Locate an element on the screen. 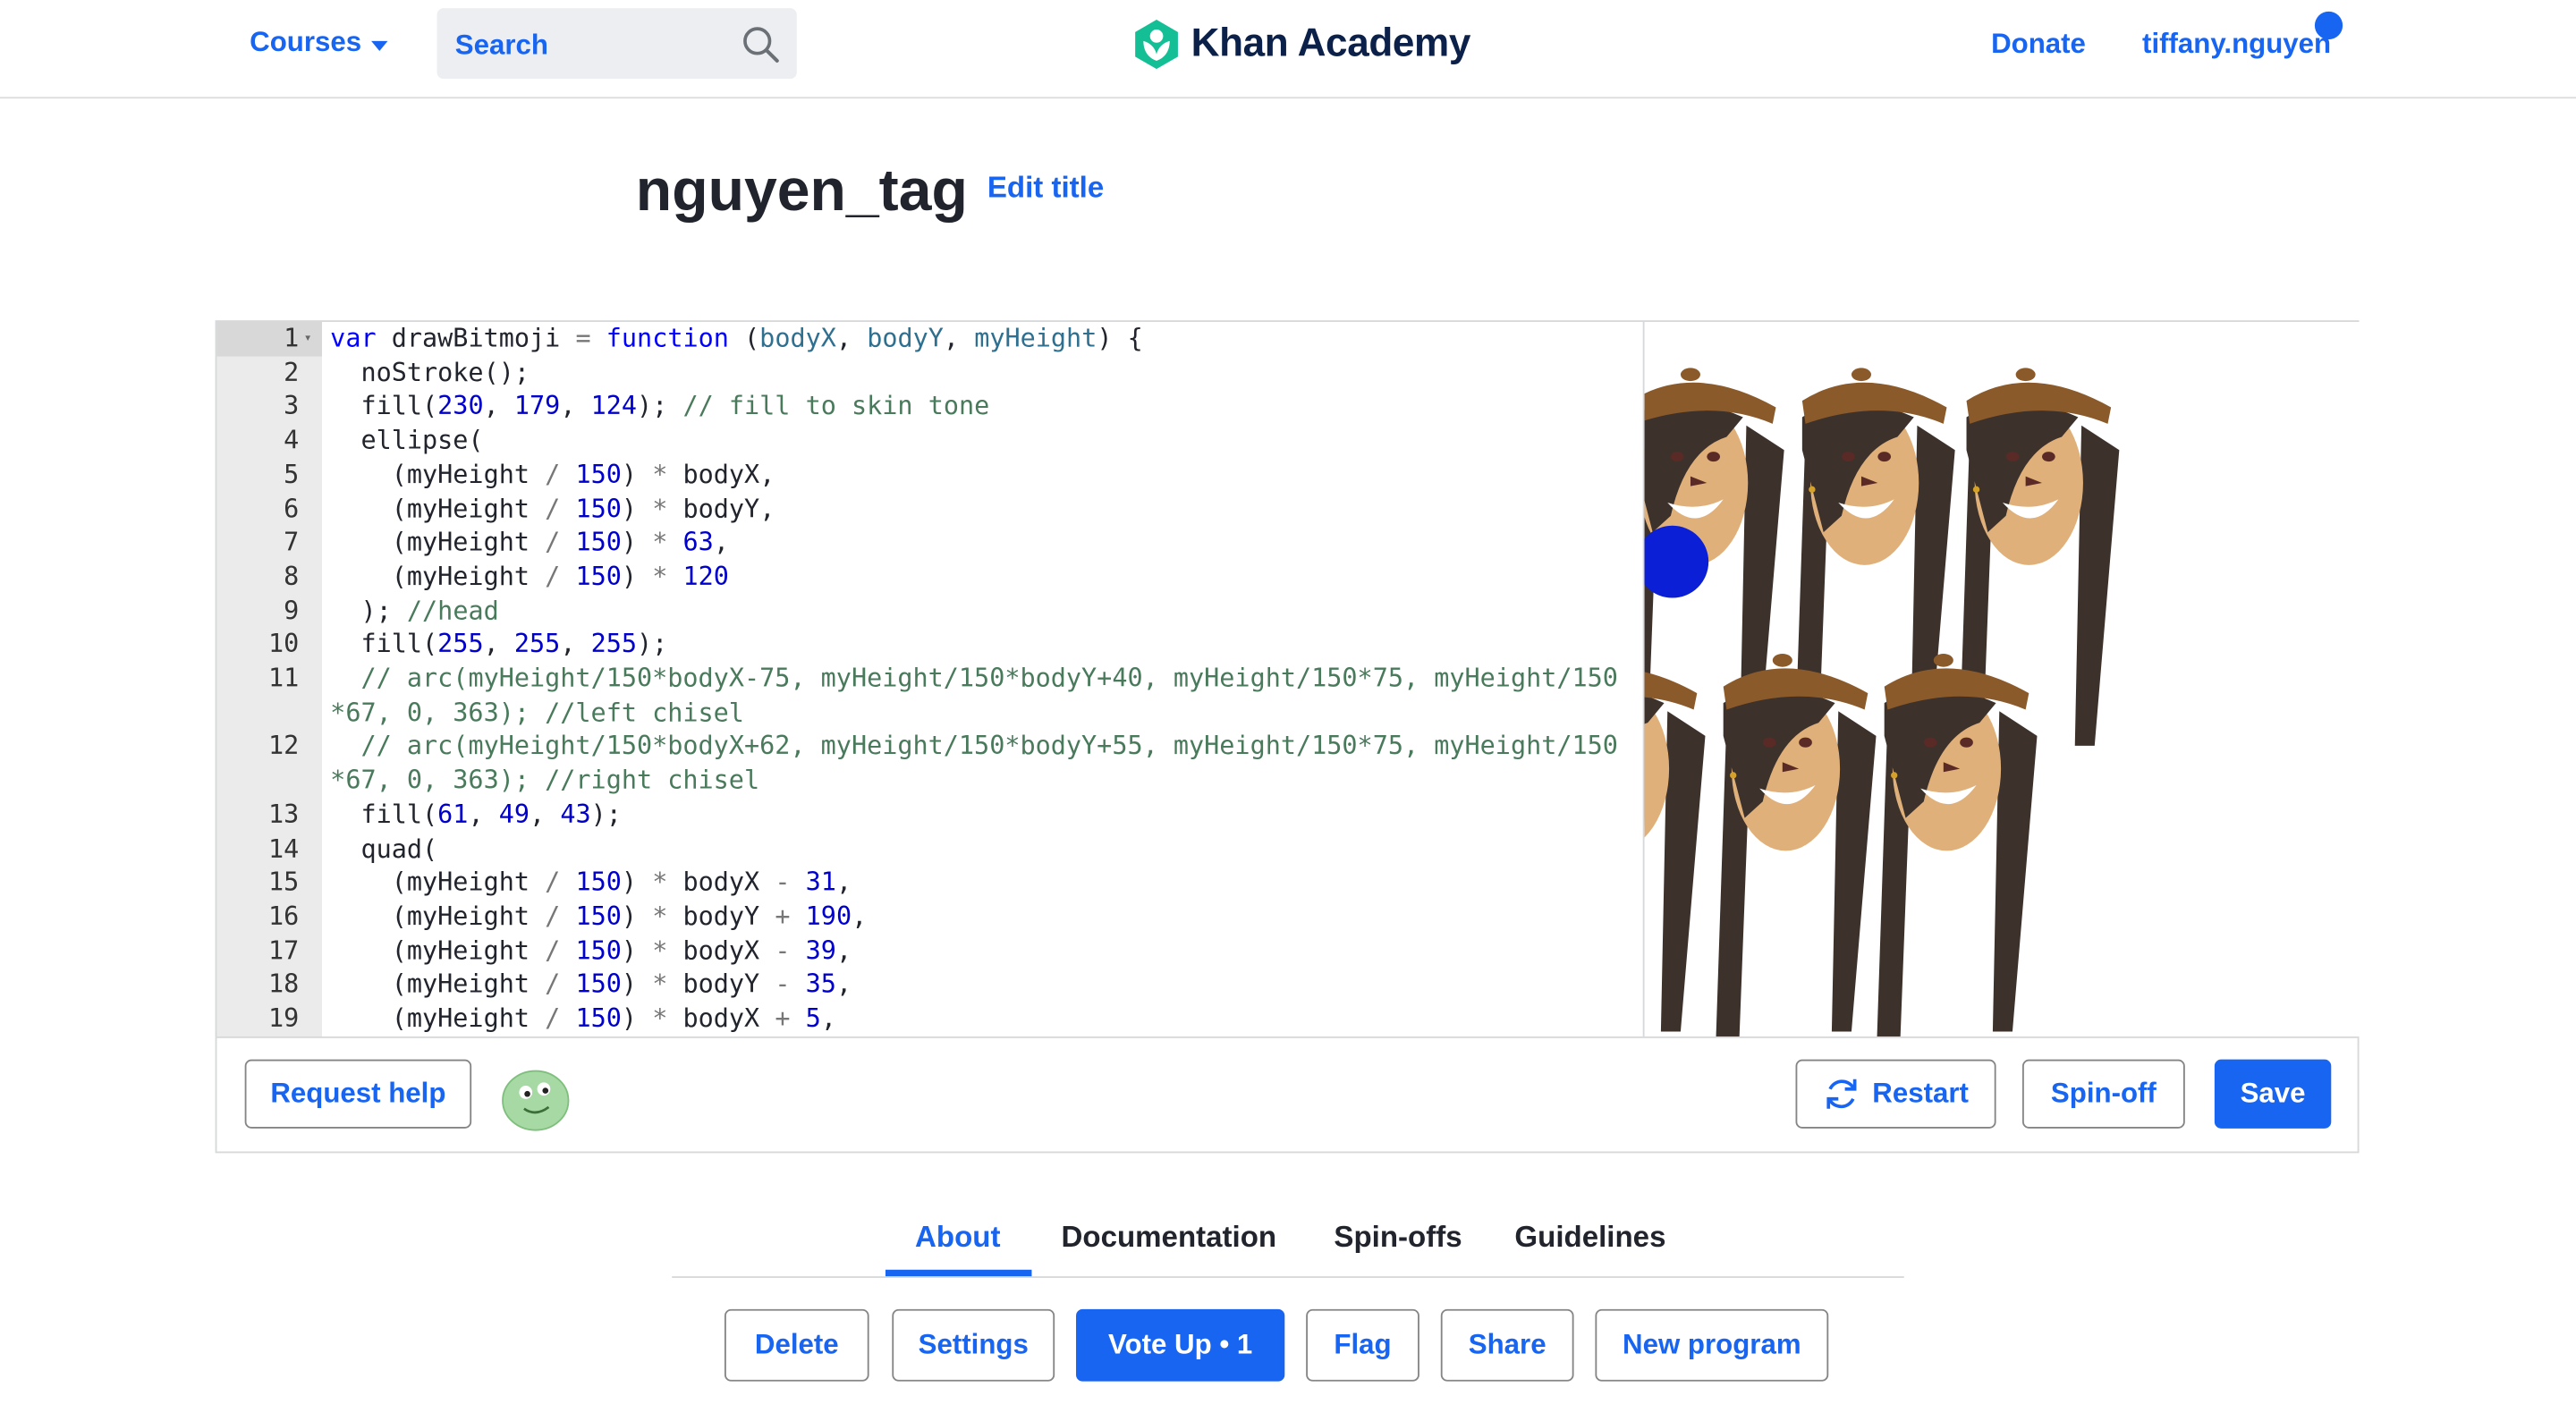  code-line: 2 noStroke(); is located at coordinates (929, 373).